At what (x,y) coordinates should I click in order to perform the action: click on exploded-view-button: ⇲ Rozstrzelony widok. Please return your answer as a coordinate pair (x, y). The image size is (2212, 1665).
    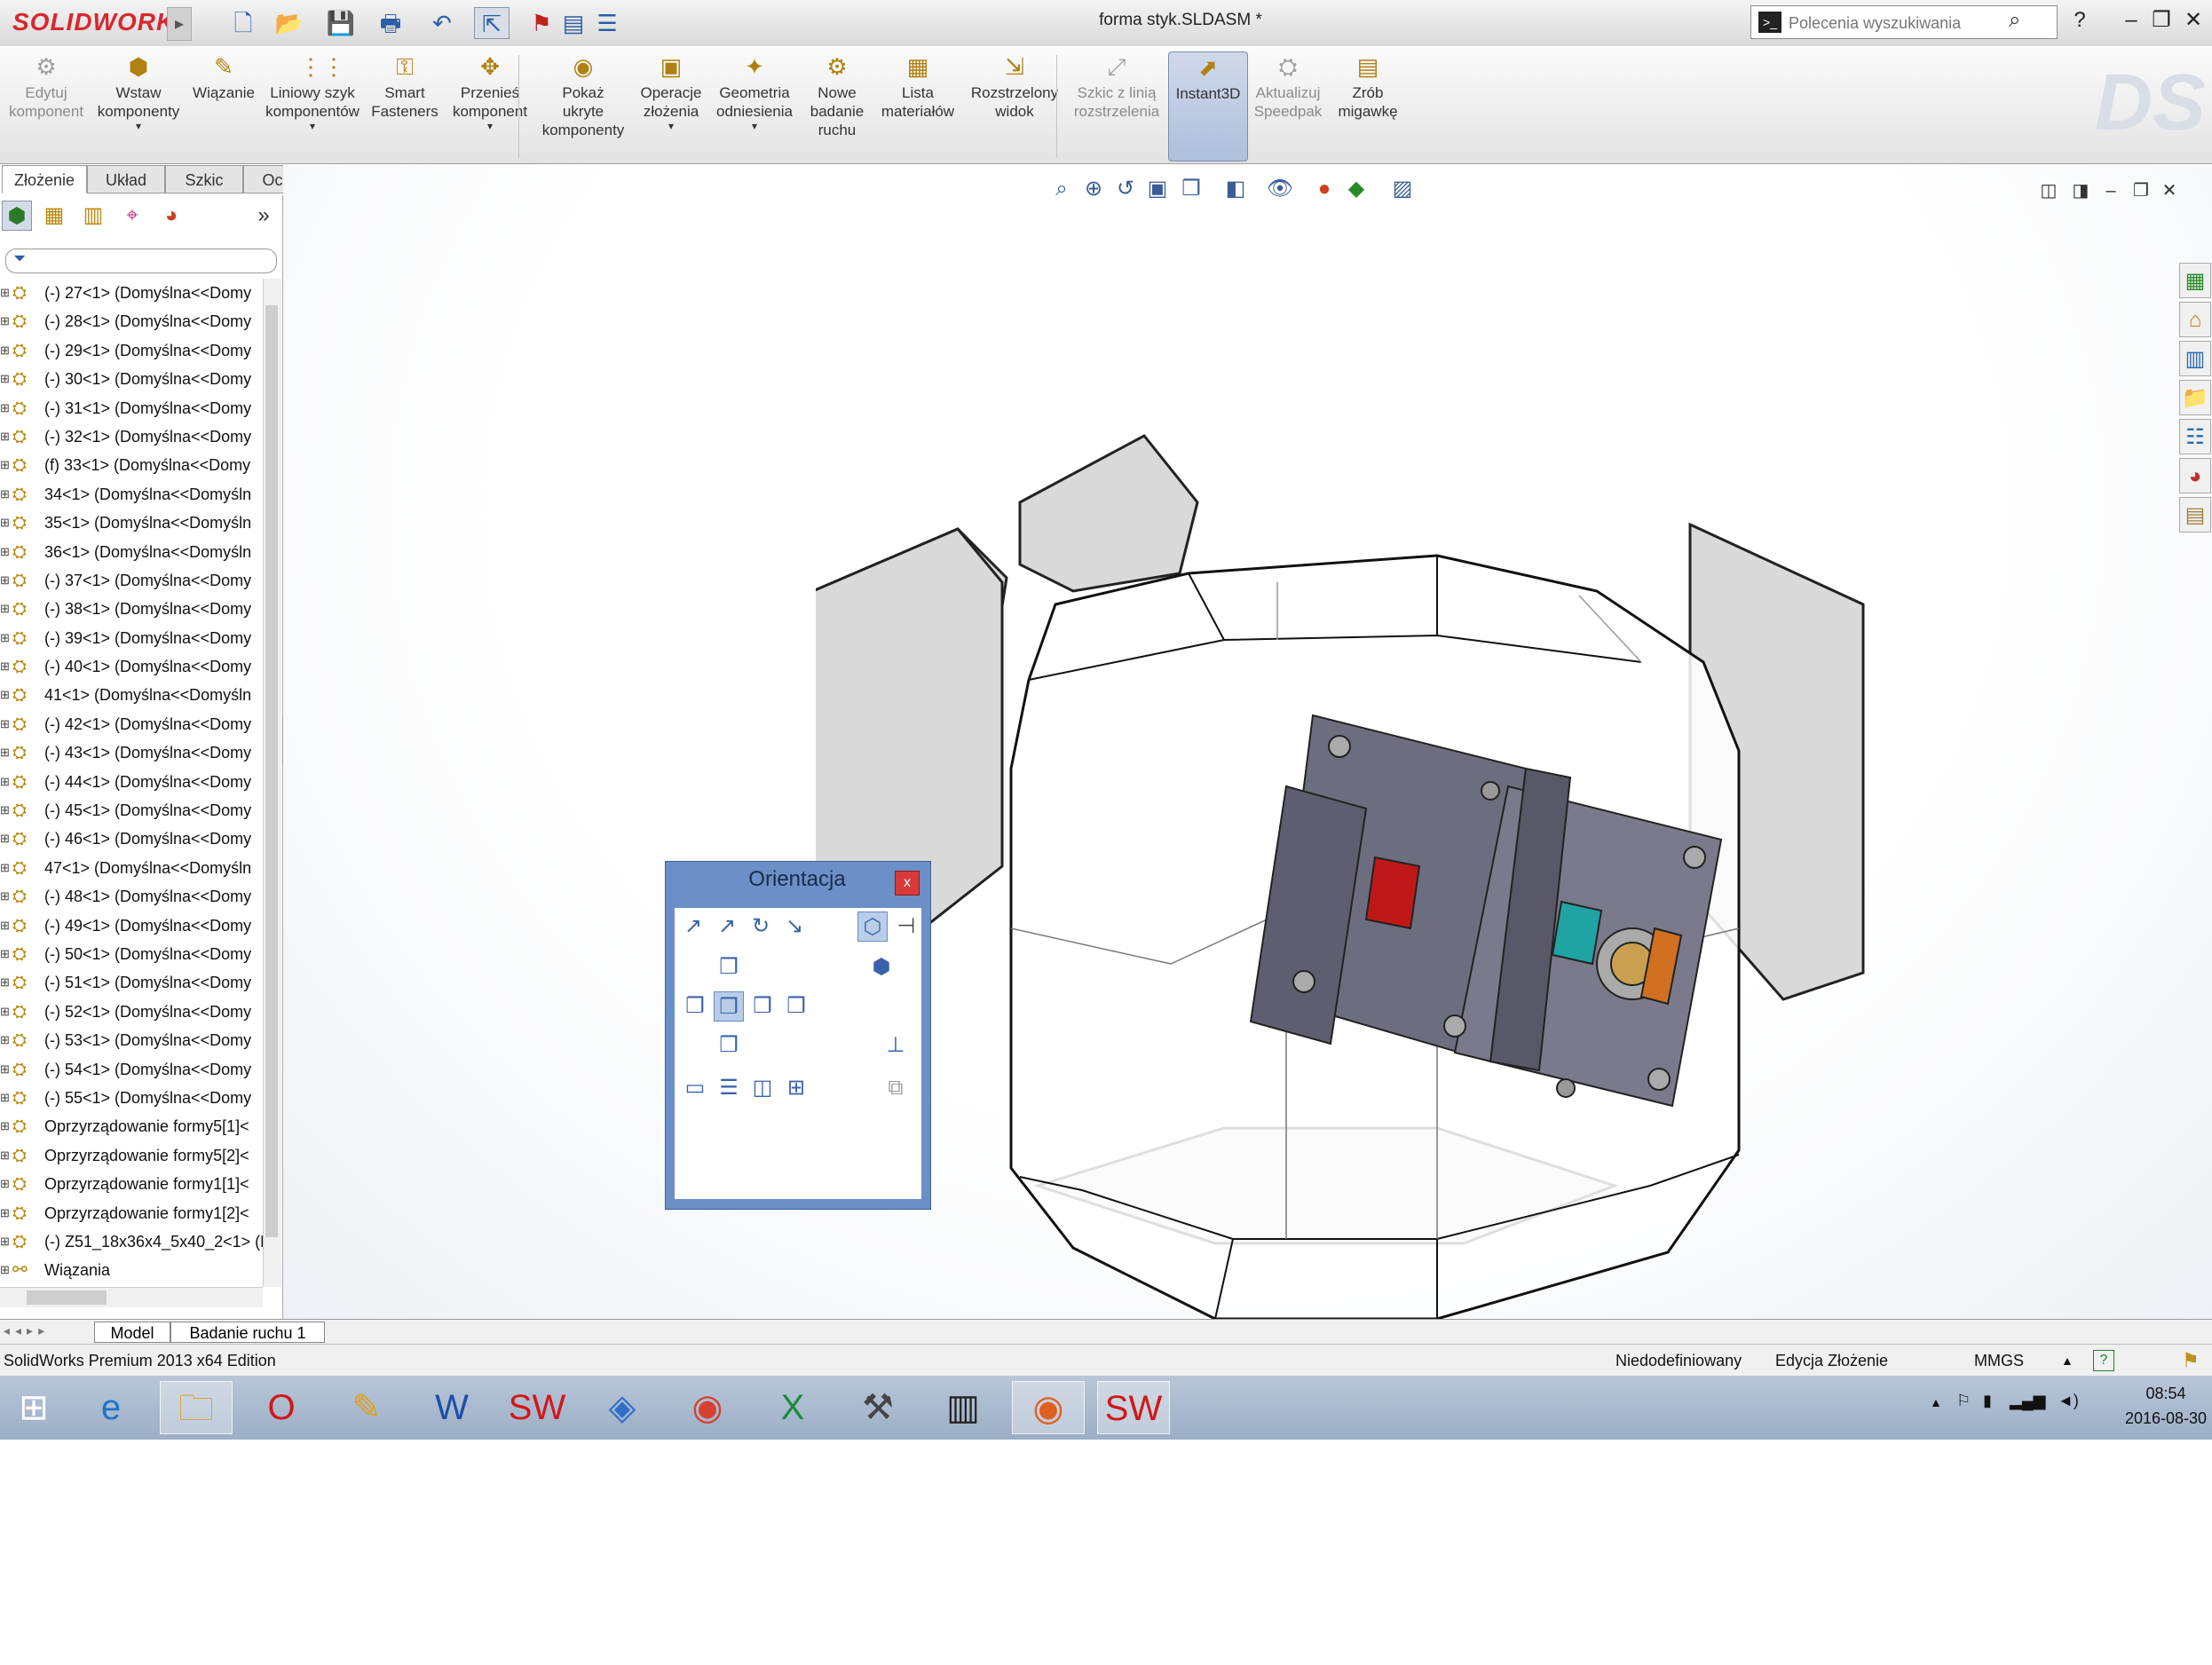
    Looking at the image, I should click on (1014, 106).